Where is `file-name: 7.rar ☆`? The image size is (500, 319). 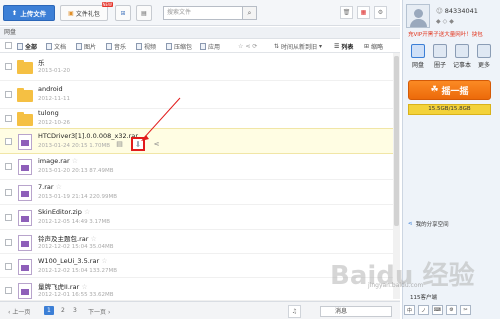
file-name: 7.rar ☆ is located at coordinates (50, 187).